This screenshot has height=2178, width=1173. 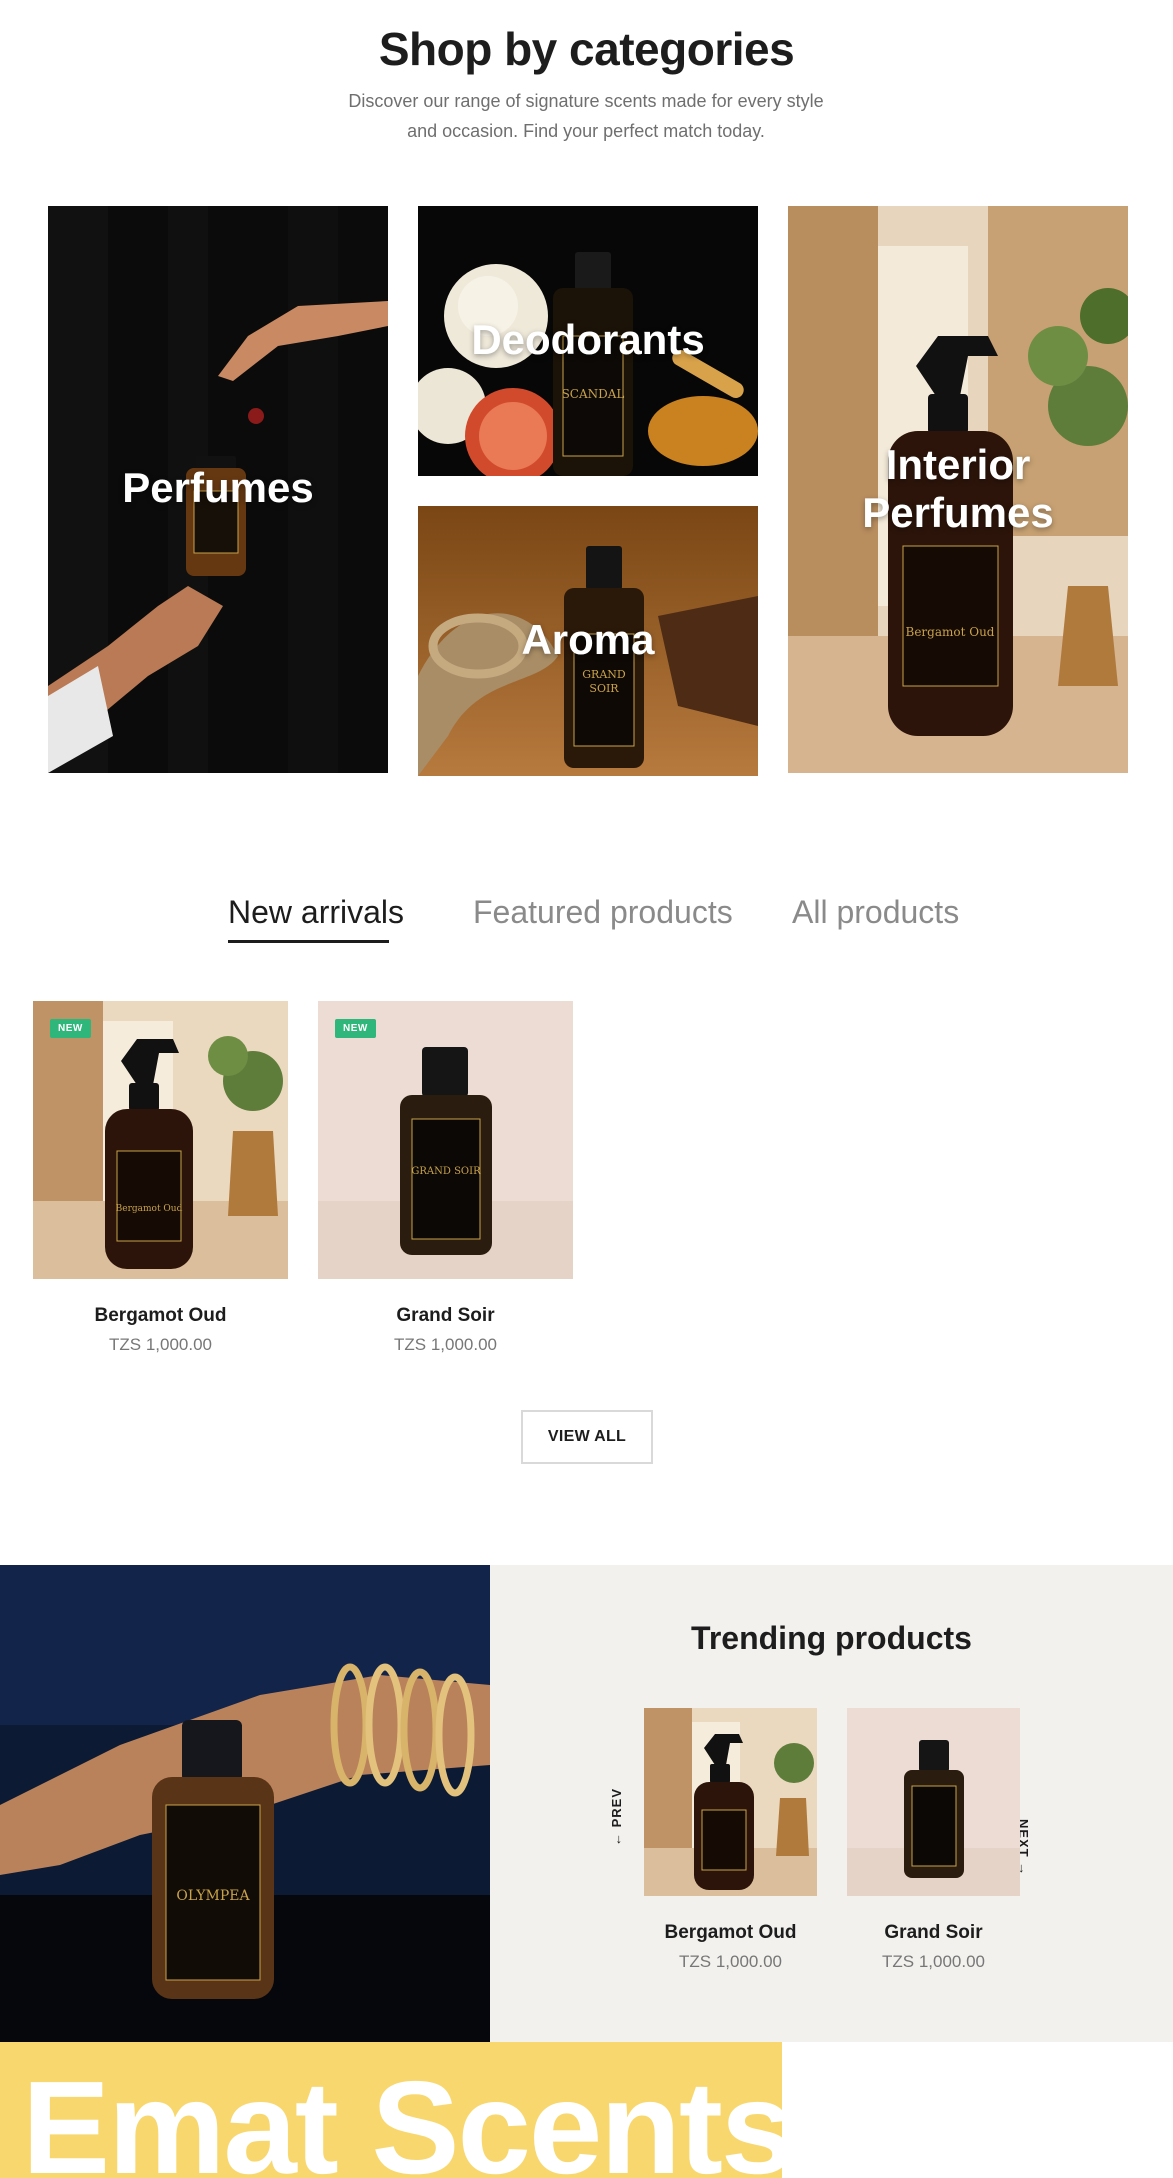 I want to click on trending-title: Trending products, so click(x=831, y=1638).